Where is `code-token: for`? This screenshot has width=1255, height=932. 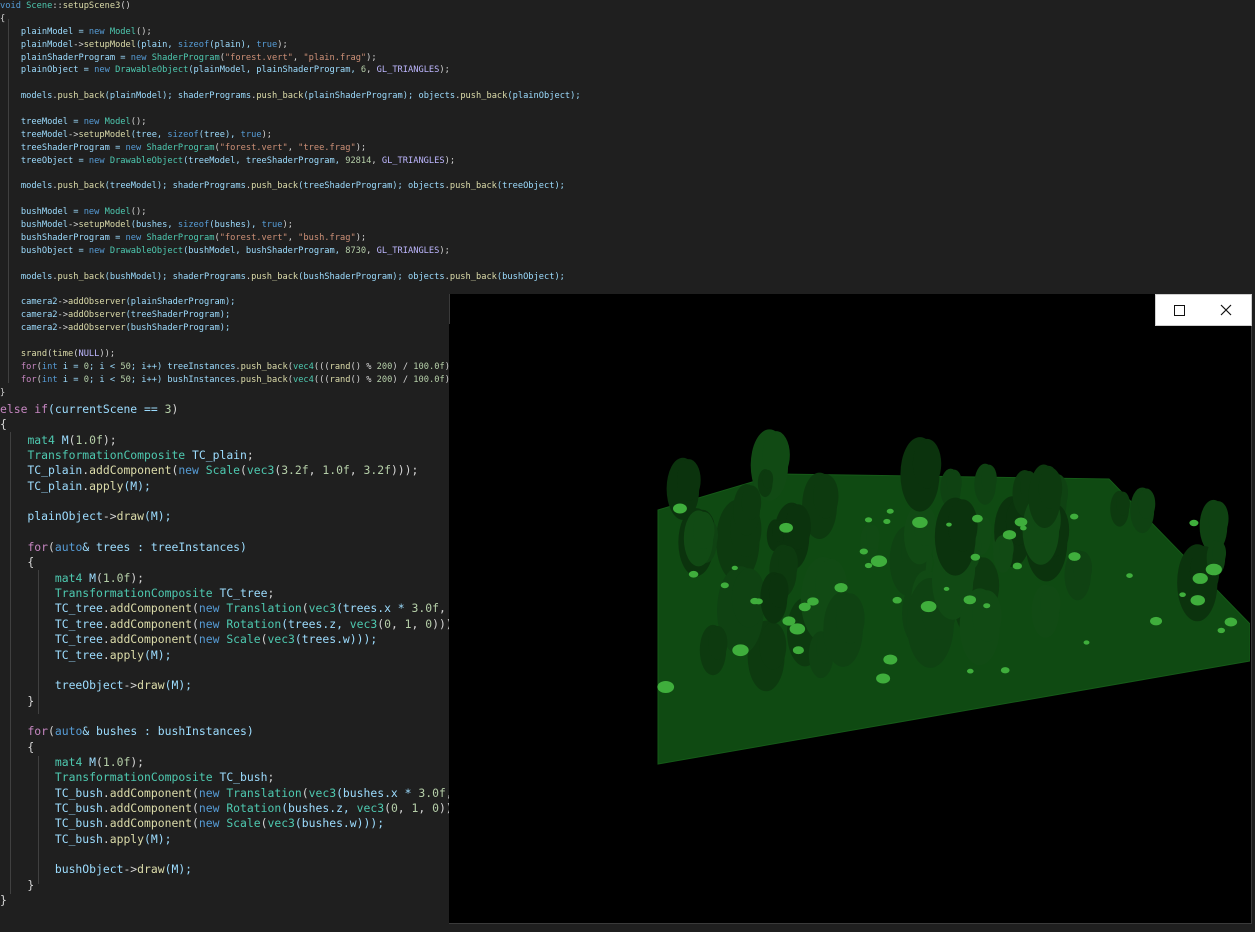 code-token: for is located at coordinates (38, 547).